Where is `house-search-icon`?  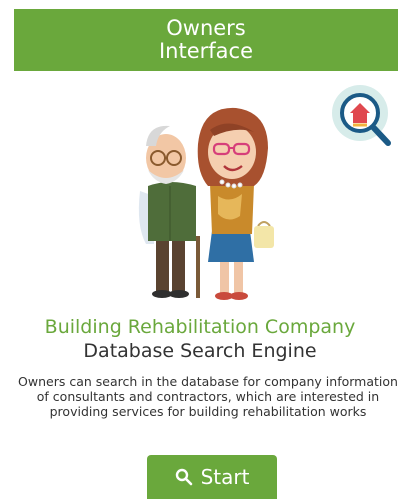
house-search-icon is located at coordinates (361, 115).